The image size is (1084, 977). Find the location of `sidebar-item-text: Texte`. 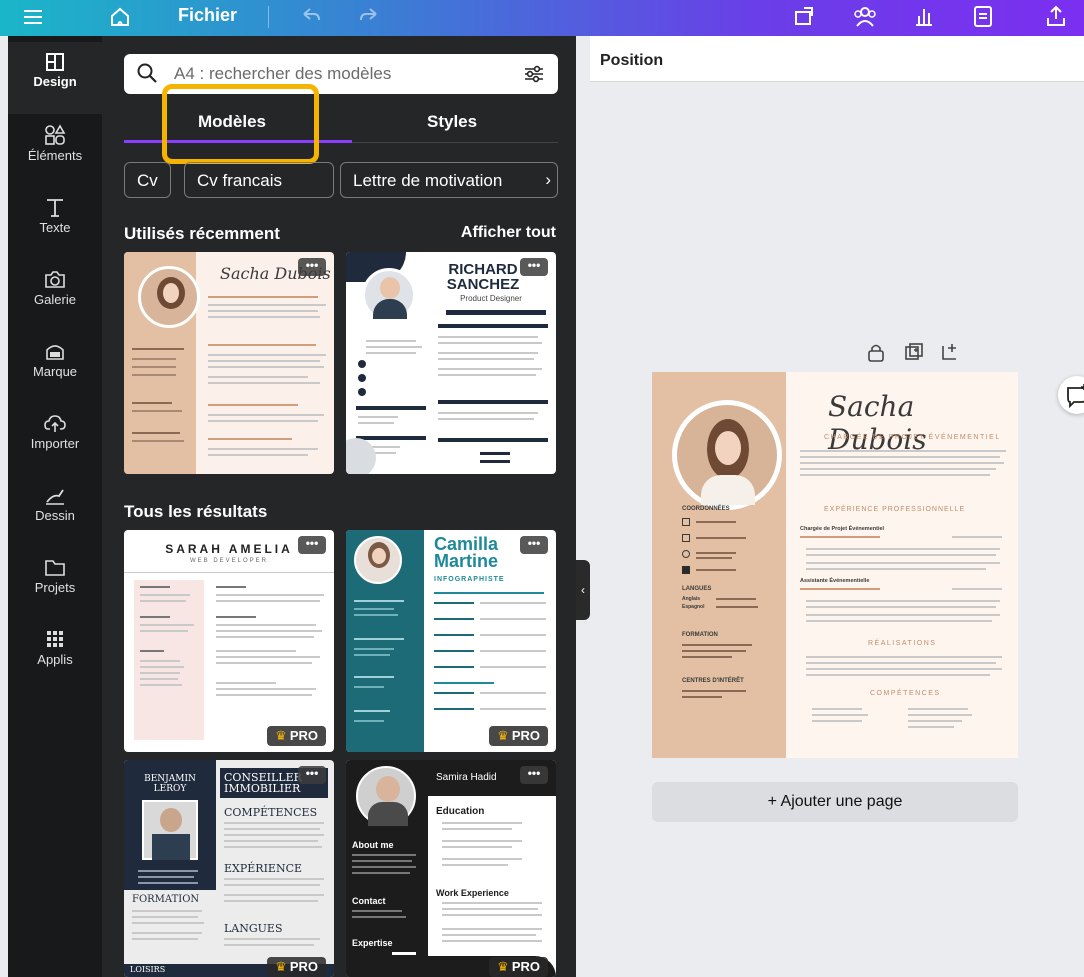

sidebar-item-text: Texte is located at coordinates (55, 222).